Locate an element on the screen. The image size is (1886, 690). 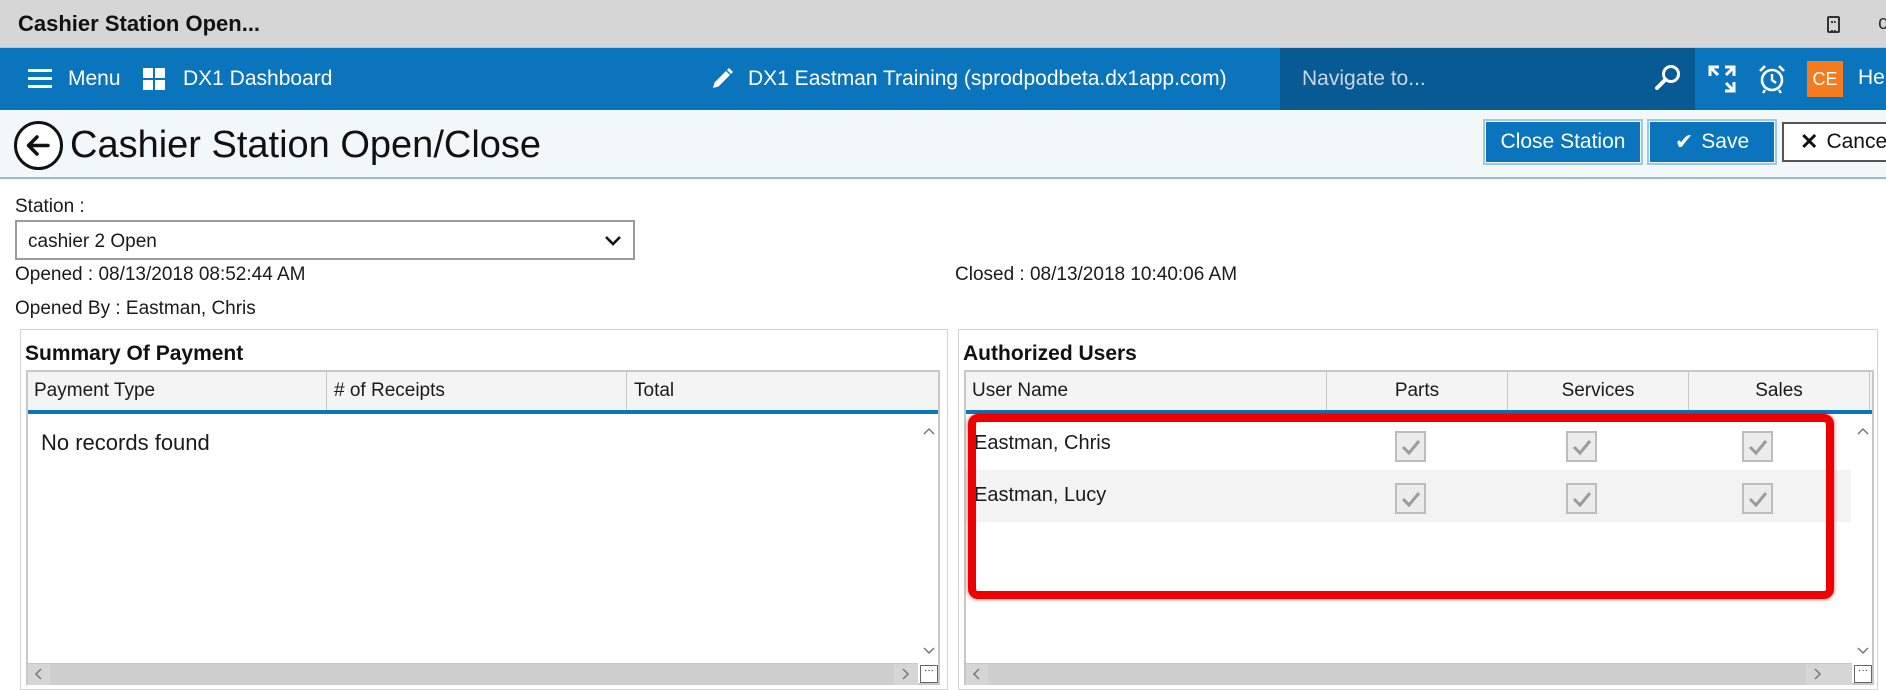
authorized-vertical-scrollbar is located at coordinates (1863, 540).